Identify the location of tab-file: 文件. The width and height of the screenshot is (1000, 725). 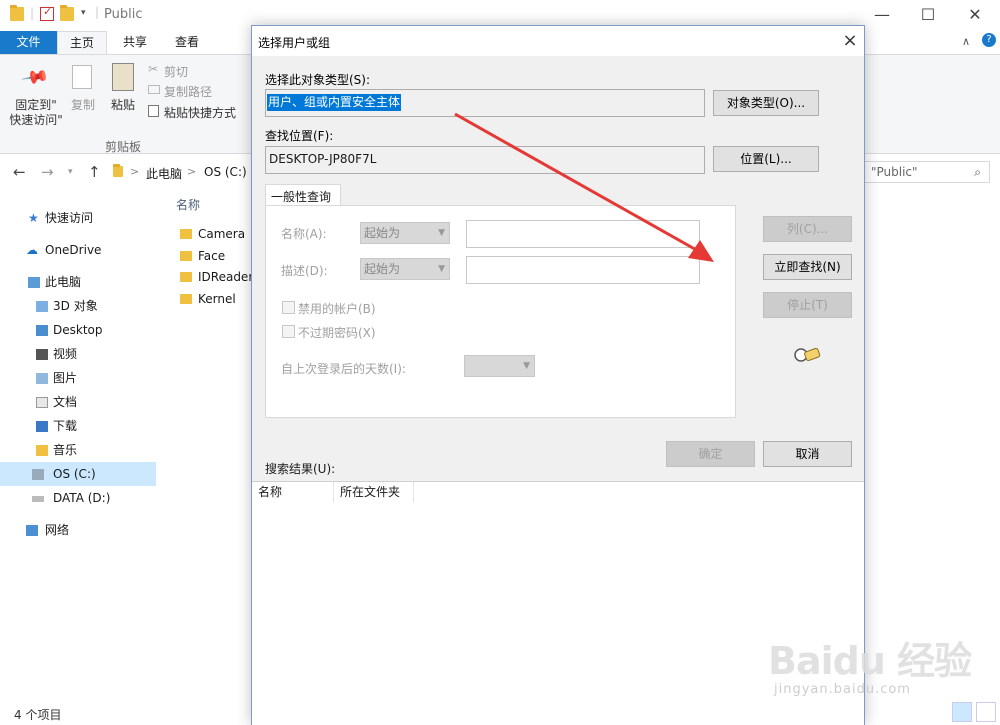
(28, 42).